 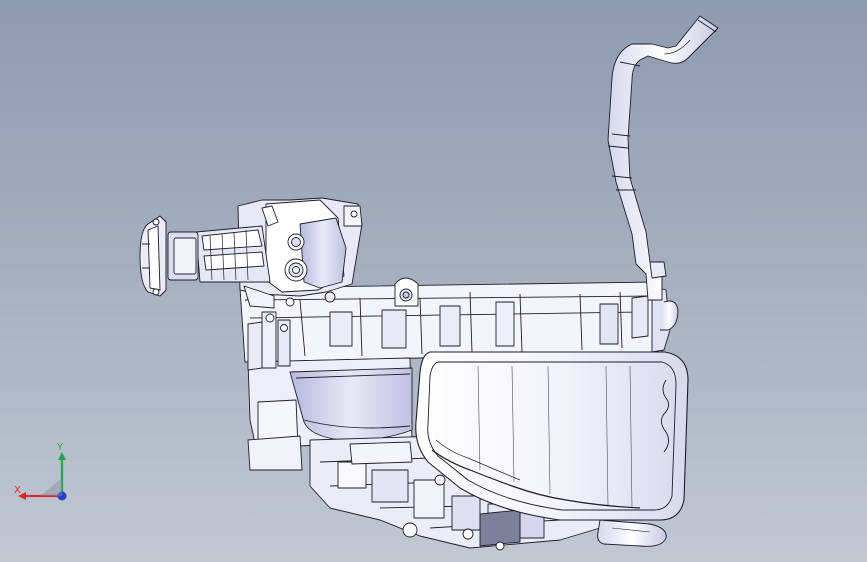 What do you see at coordinates (51, 487) in the screenshot?
I see `axis-plane-shadow` at bounding box center [51, 487].